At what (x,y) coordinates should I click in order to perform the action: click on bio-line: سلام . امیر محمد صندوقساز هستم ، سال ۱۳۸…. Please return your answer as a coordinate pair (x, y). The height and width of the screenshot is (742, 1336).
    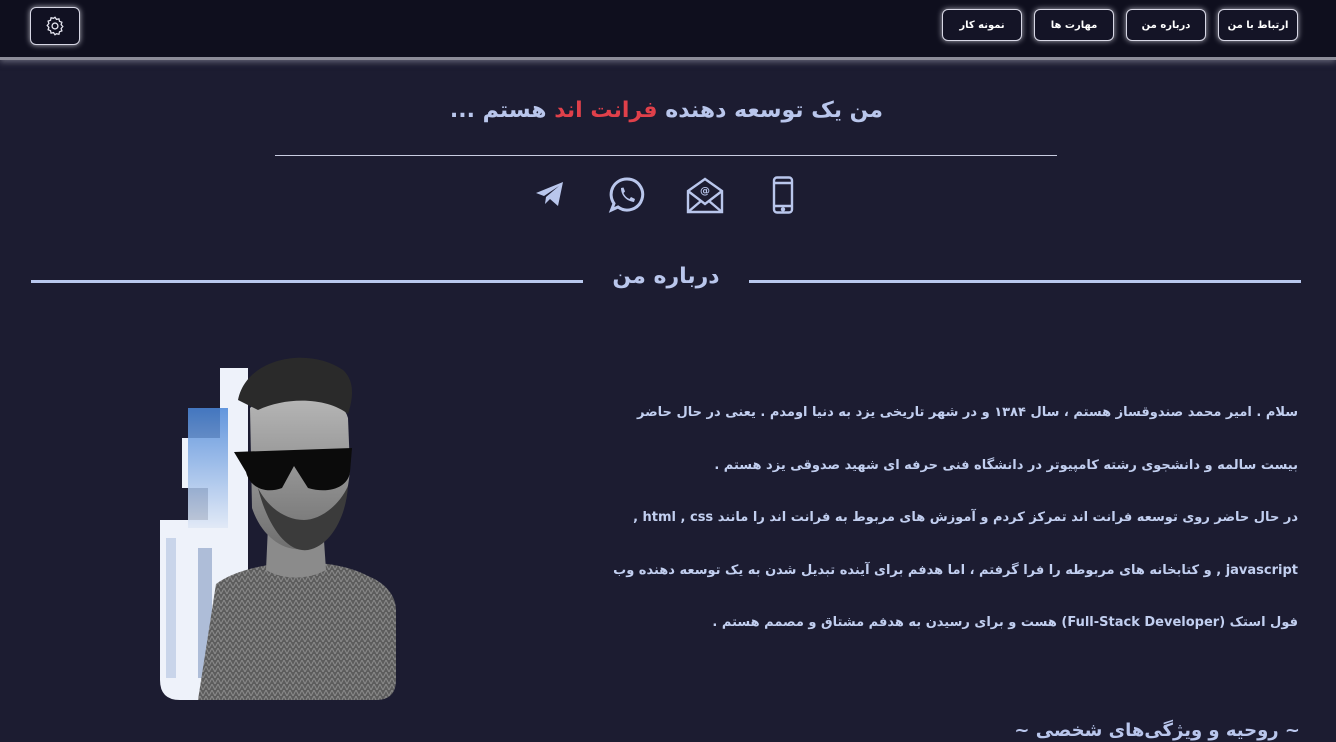
    Looking at the image, I should click on (967, 412).